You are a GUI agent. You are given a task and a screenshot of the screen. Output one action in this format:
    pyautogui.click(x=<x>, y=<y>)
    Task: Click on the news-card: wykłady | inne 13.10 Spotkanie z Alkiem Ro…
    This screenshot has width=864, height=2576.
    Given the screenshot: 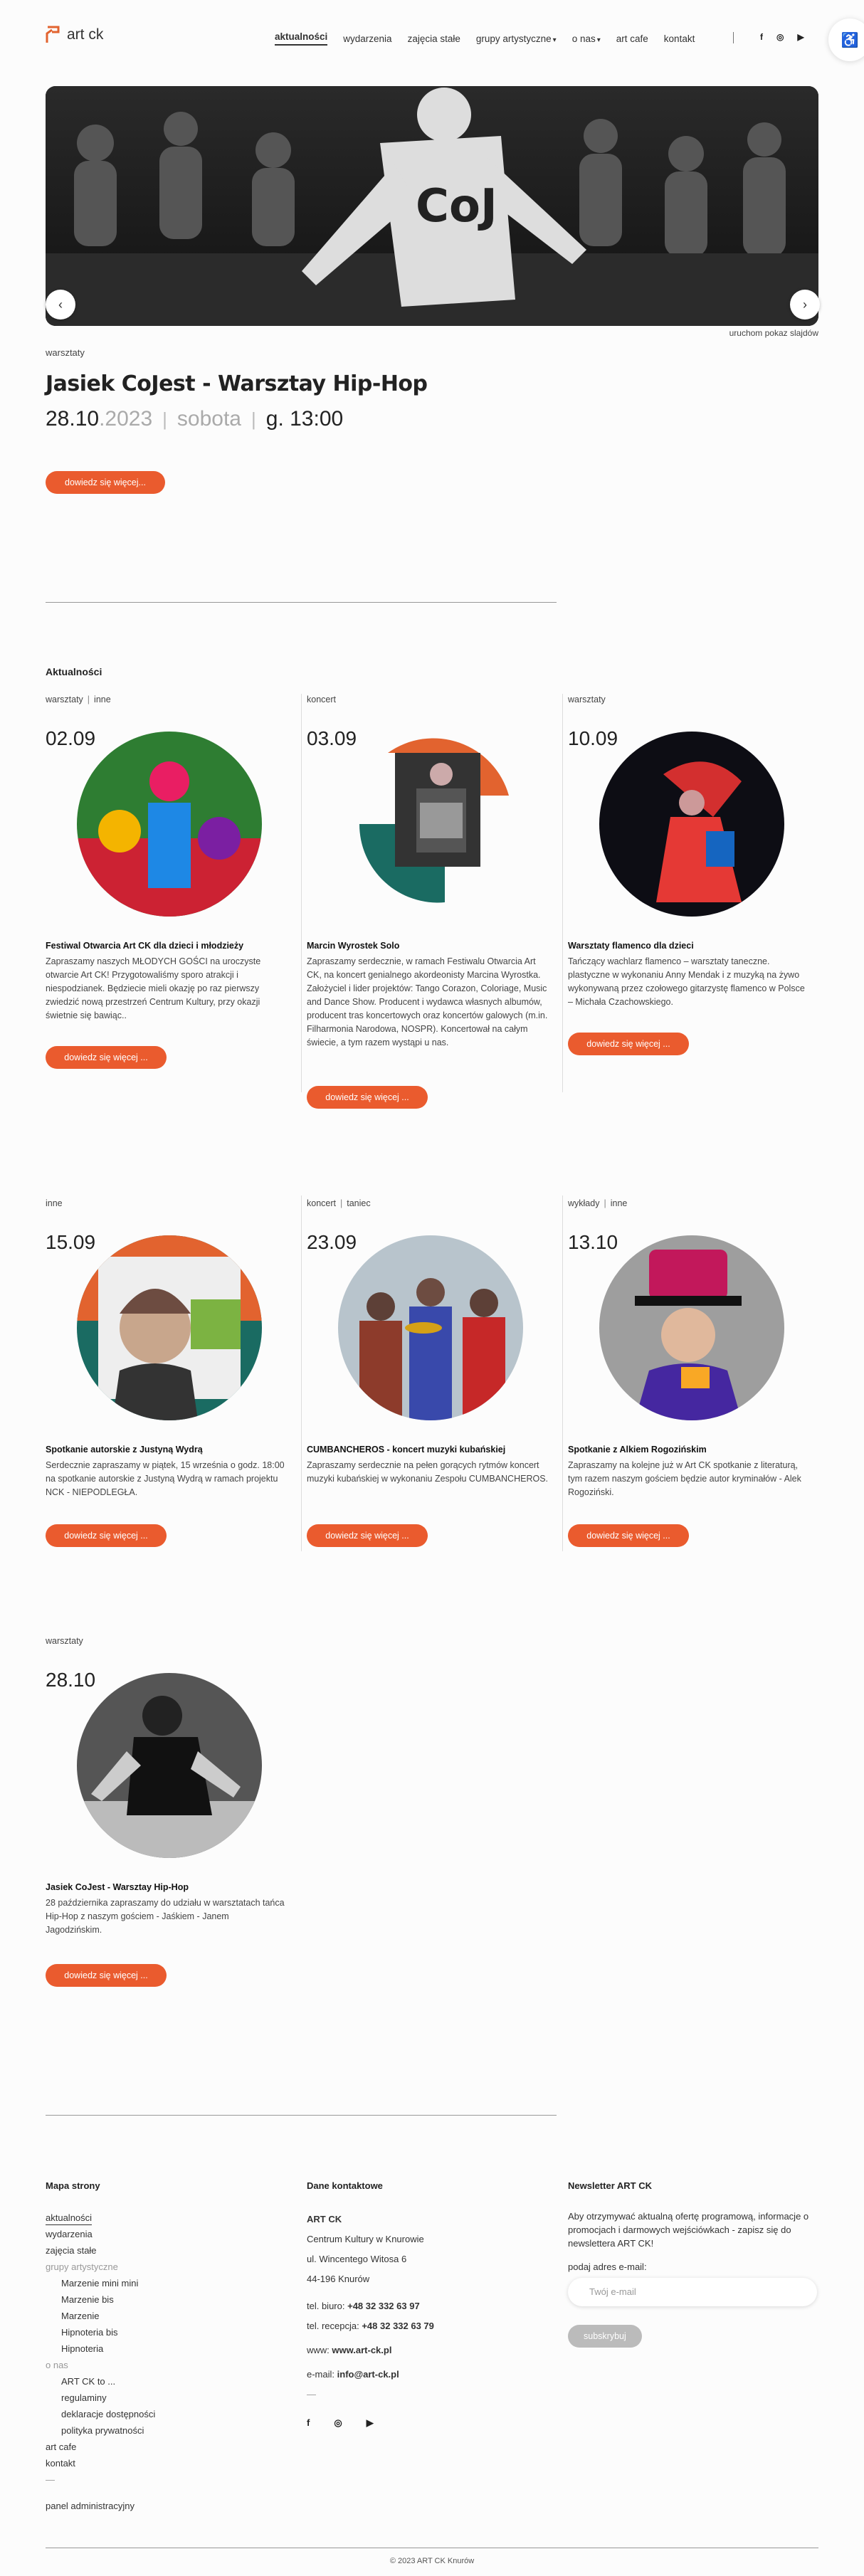 What is the action you would take?
    pyautogui.click(x=693, y=1372)
    